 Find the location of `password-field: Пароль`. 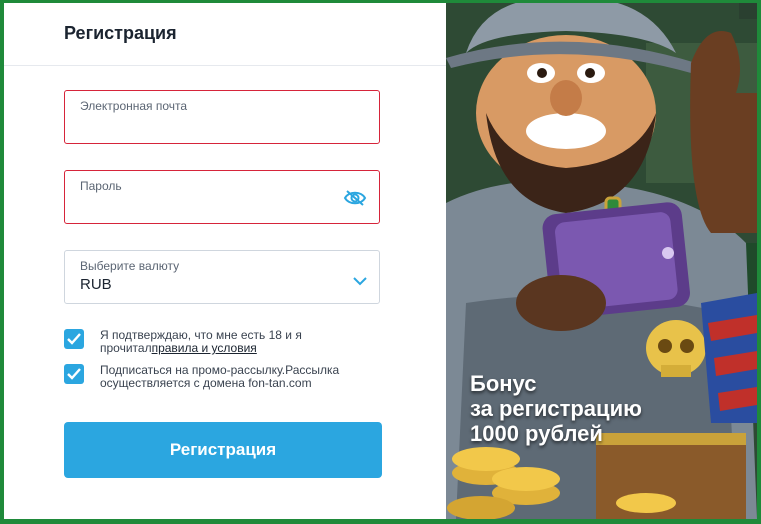

password-field: Пароль is located at coordinates (222, 197).